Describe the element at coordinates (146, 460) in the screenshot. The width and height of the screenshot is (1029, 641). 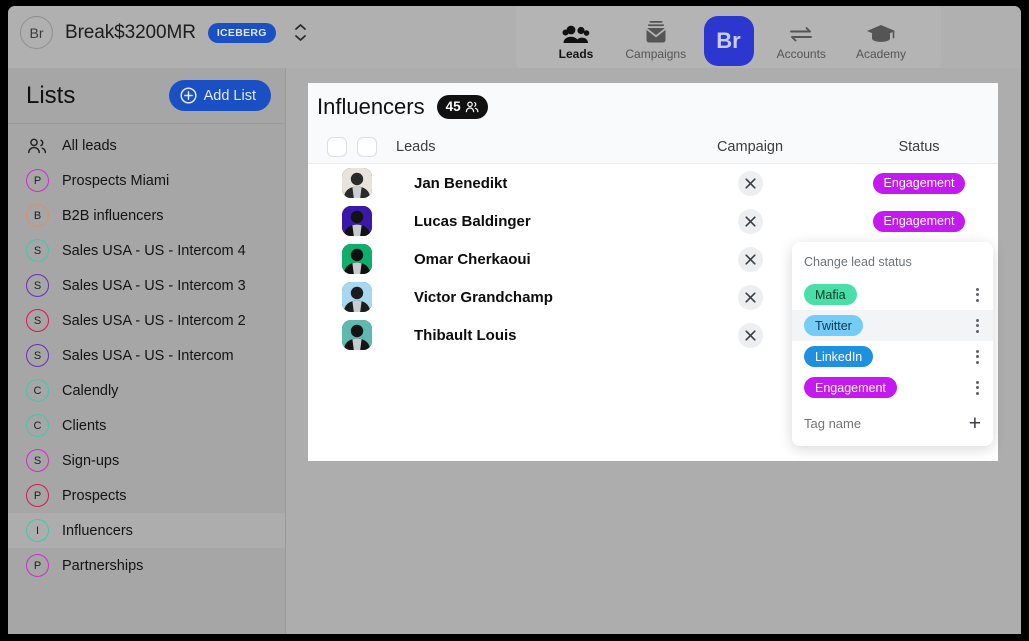
I see `sidebar-item-sign-ups: S Sign-ups` at that location.